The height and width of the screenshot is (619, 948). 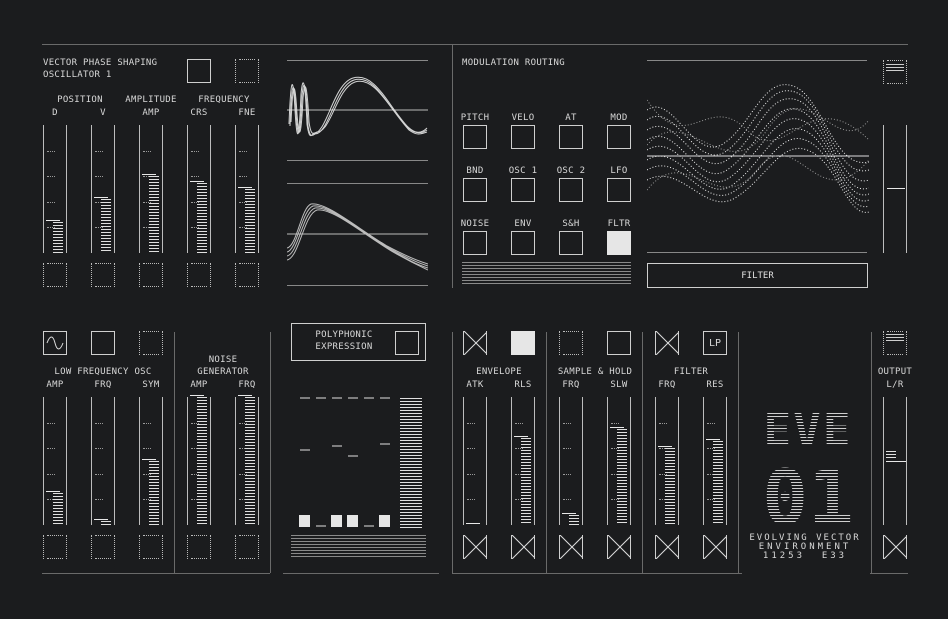 I want to click on noise-amp-slider, so click(x=199, y=460).